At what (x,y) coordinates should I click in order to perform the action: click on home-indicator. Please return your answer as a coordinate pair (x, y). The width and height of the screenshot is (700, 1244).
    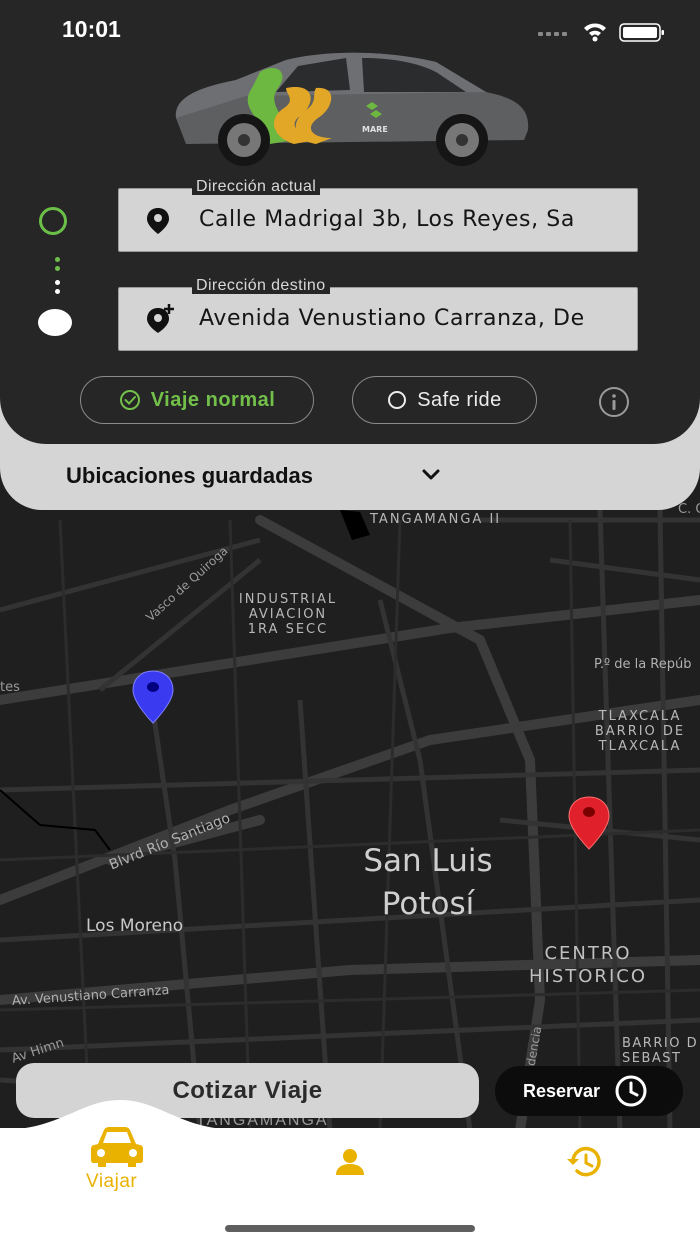
    Looking at the image, I should click on (350, 1228).